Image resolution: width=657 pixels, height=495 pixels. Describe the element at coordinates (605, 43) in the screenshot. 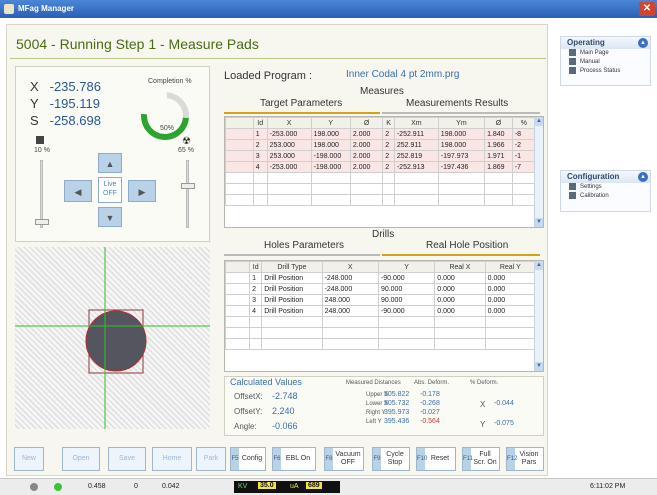

I see `operating-header: Operating ▲` at that location.